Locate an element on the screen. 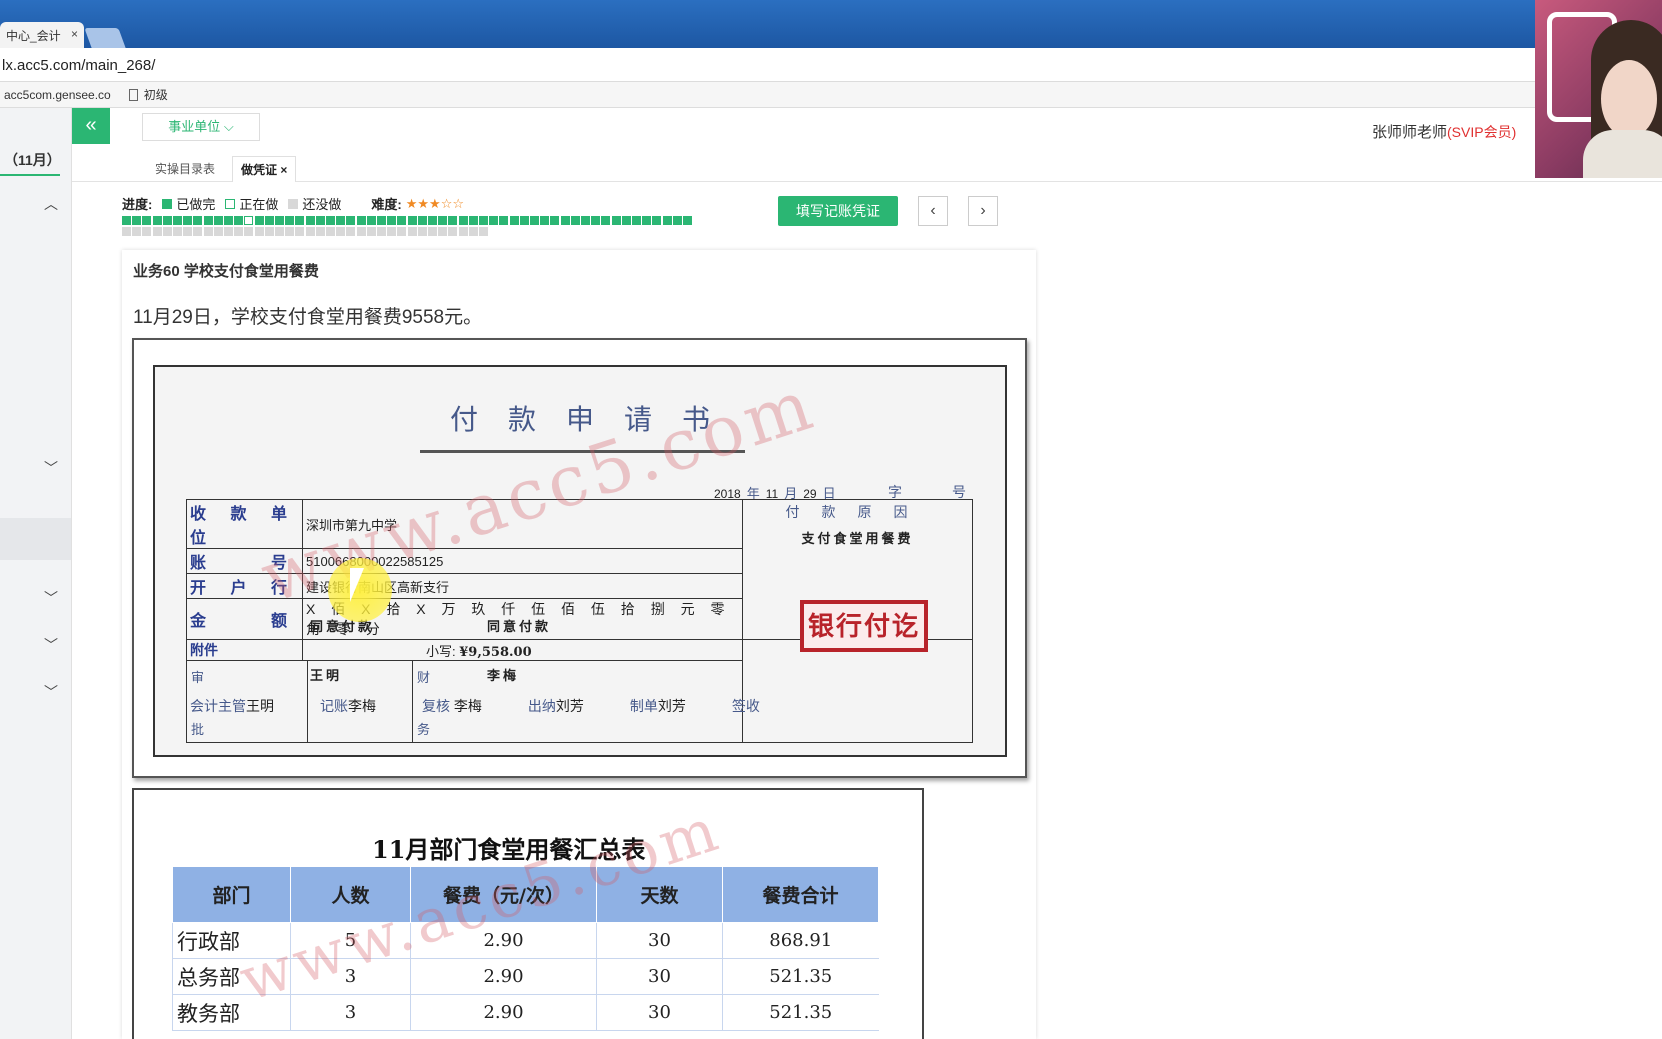  unit-type-select: 事业单位 ⌵ is located at coordinates (201, 127).